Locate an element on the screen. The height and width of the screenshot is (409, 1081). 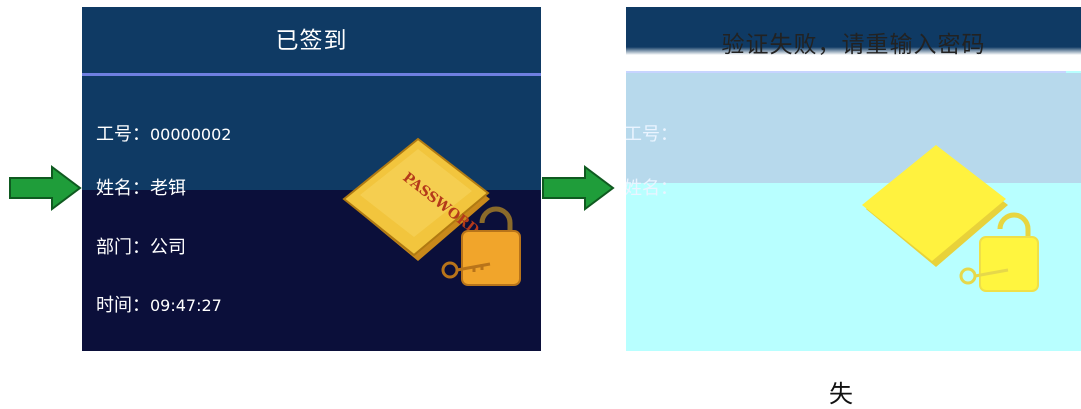
password-book-lock-icon is located at coordinates (950, 218).